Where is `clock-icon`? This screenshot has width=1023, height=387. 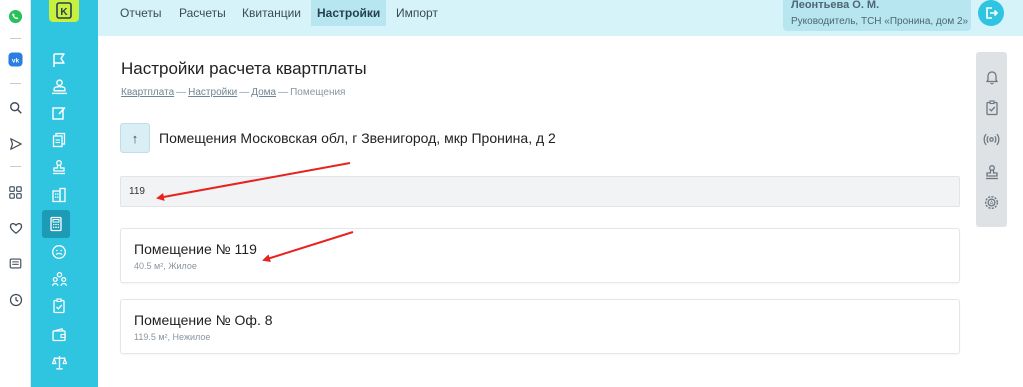
clock-icon is located at coordinates (15, 299).